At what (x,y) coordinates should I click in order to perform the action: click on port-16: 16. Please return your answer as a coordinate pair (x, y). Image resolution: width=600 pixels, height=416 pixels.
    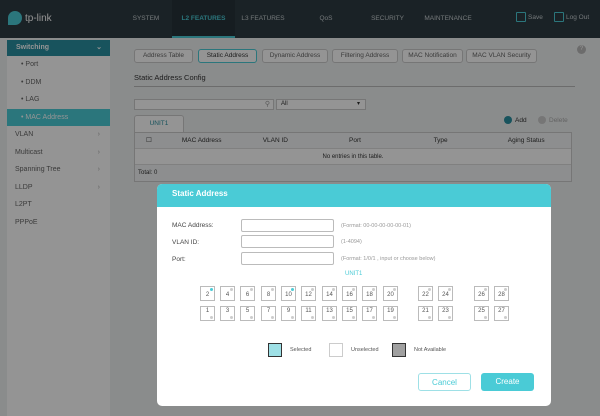
    Looking at the image, I should click on (349, 293).